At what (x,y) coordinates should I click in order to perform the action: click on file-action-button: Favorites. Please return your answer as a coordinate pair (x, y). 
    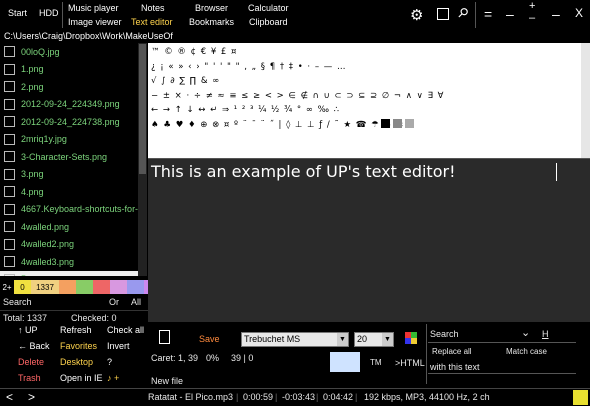
    Looking at the image, I should click on (78, 346).